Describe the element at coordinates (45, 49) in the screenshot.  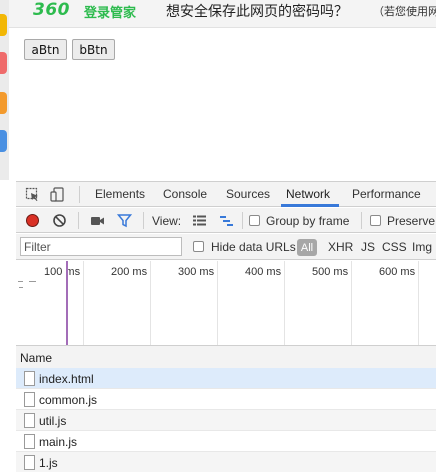
I see `a-button: aBtn` at that location.